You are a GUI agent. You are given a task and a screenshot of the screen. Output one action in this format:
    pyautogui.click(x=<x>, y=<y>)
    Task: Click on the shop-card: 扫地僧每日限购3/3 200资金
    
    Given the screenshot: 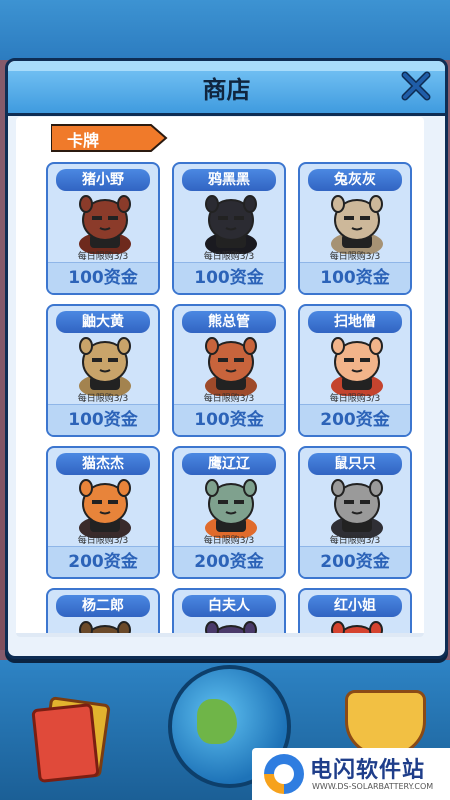 What is the action you would take?
    pyautogui.click(x=355, y=370)
    